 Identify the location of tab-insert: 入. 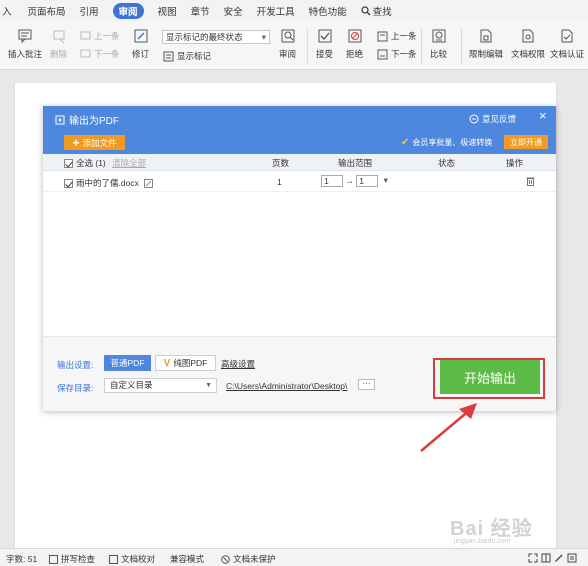
(7, 11).